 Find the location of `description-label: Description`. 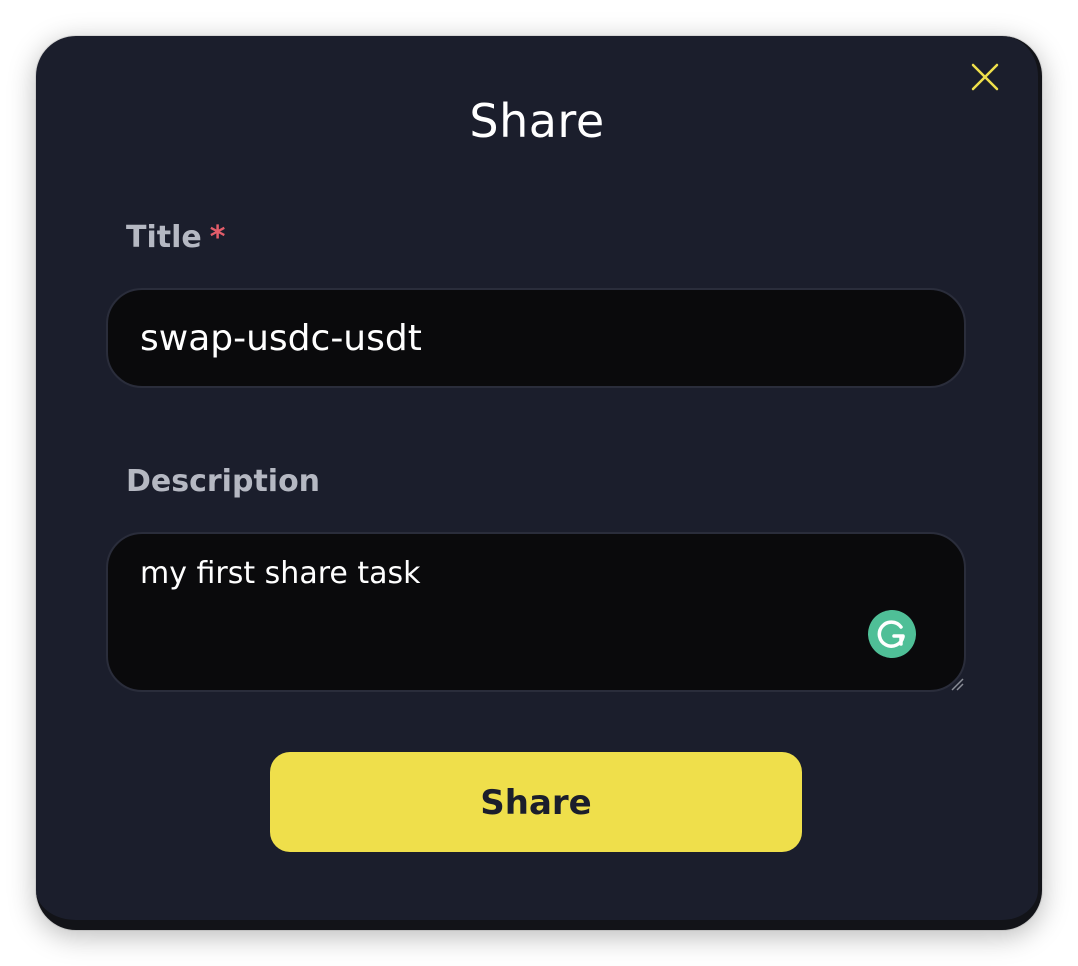

description-label: Description is located at coordinates (223, 481).